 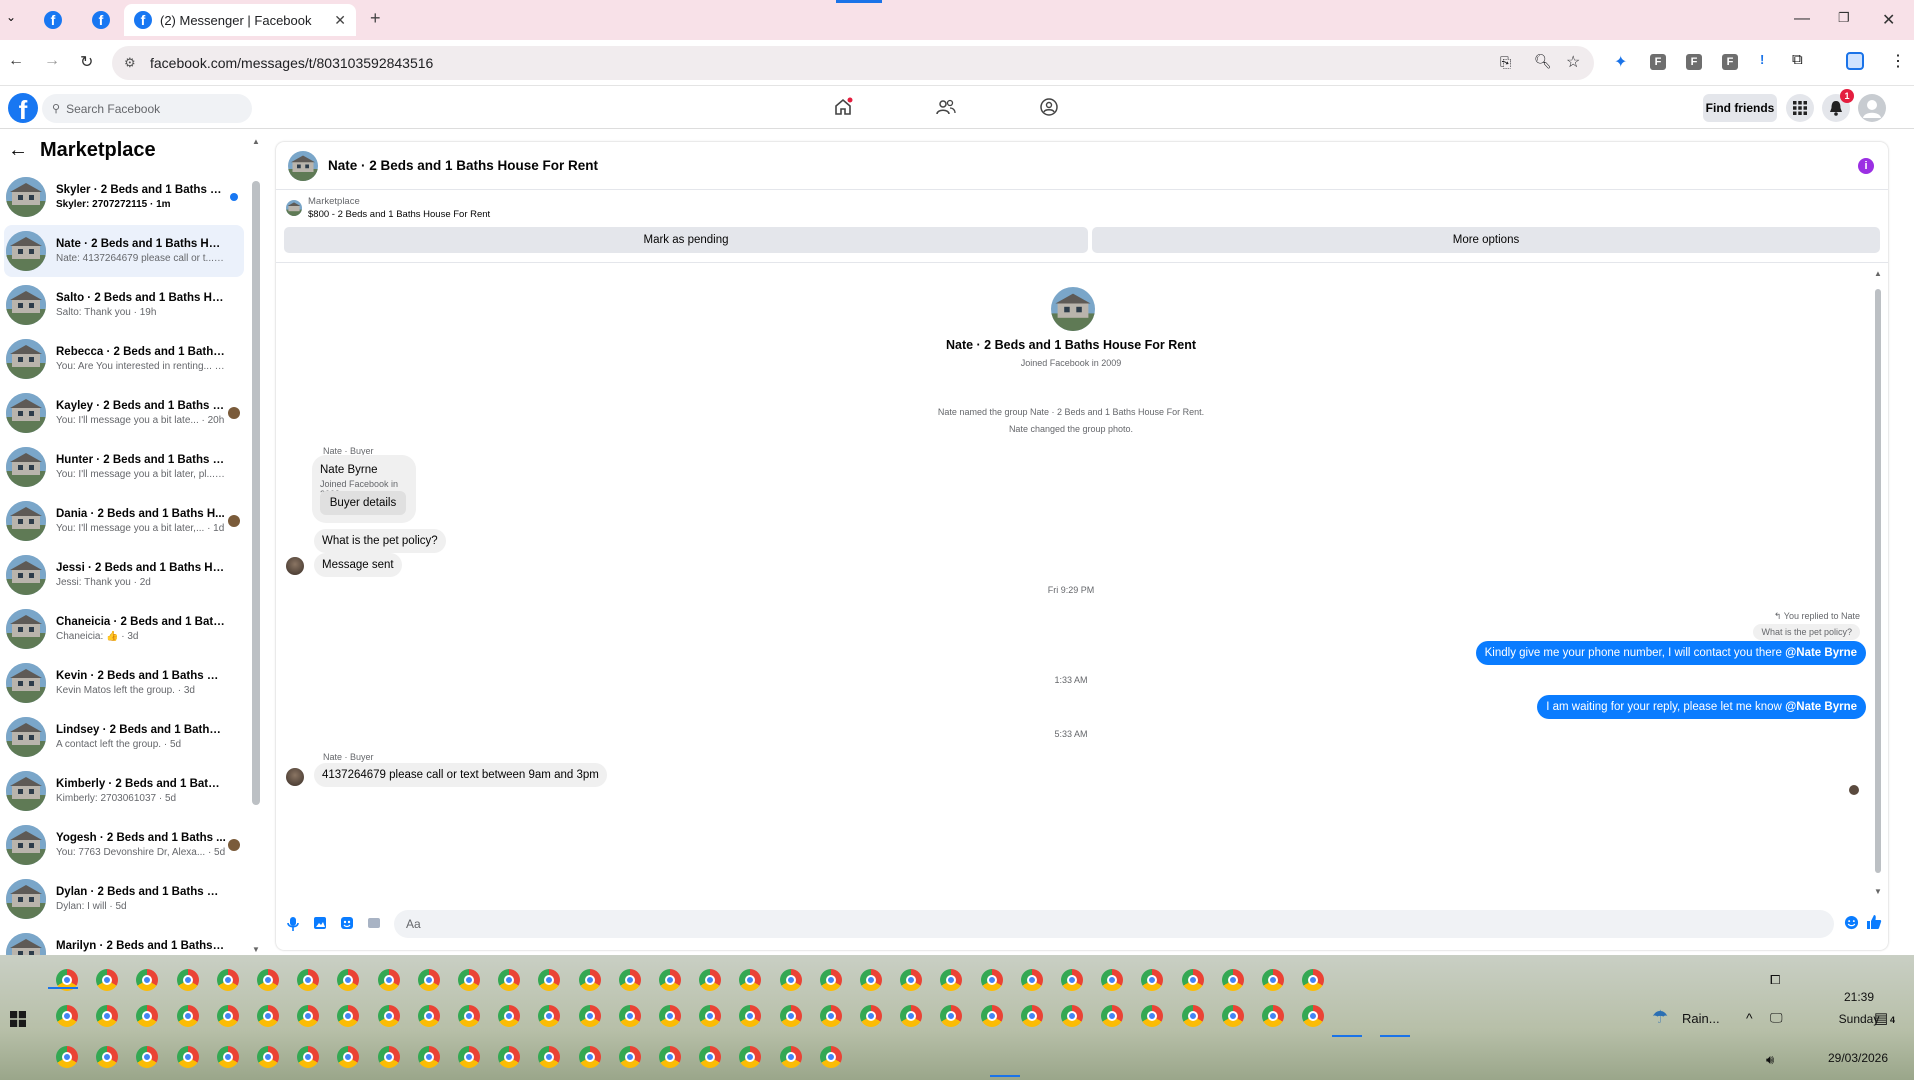 What do you see at coordinates (1660, 1017) in the screenshot?
I see `weather-icon: ☂` at bounding box center [1660, 1017].